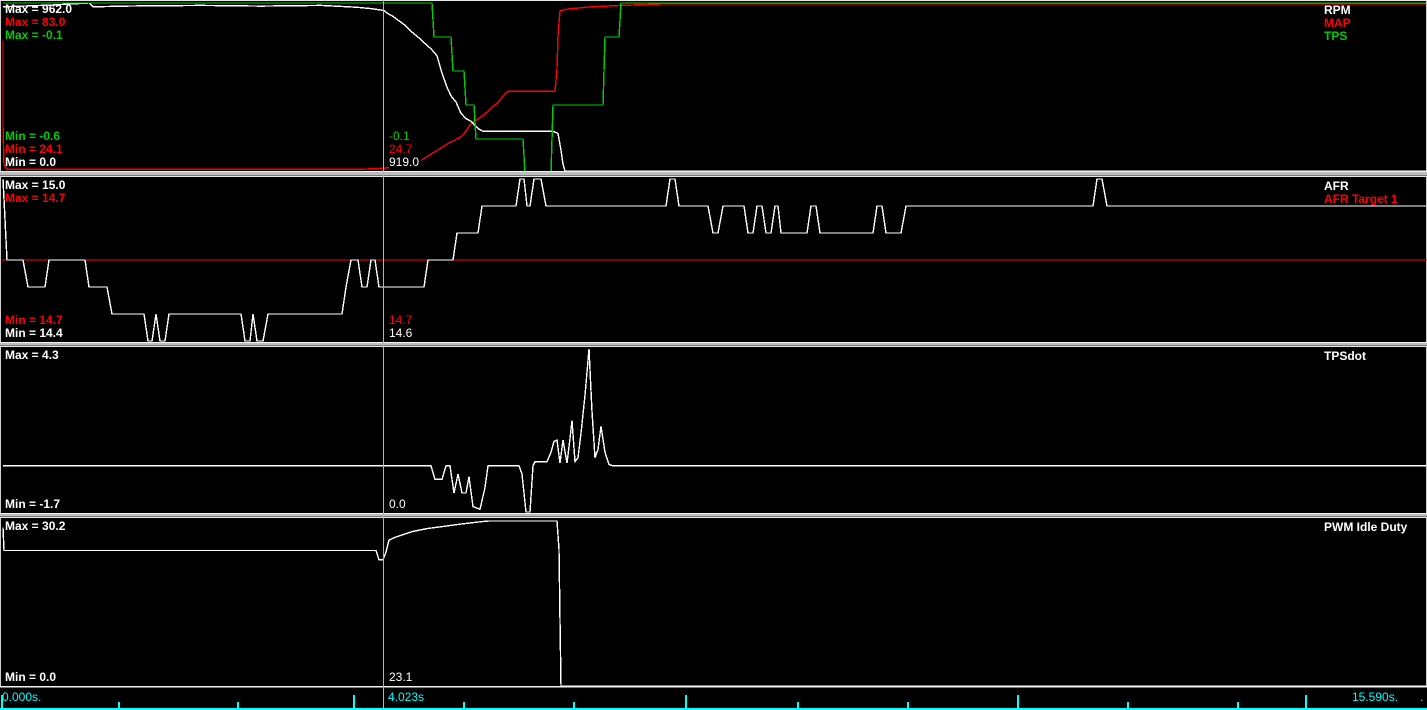 The image size is (1427, 710). I want to click on time-end-clipped-label: ., so click(1422, 697).